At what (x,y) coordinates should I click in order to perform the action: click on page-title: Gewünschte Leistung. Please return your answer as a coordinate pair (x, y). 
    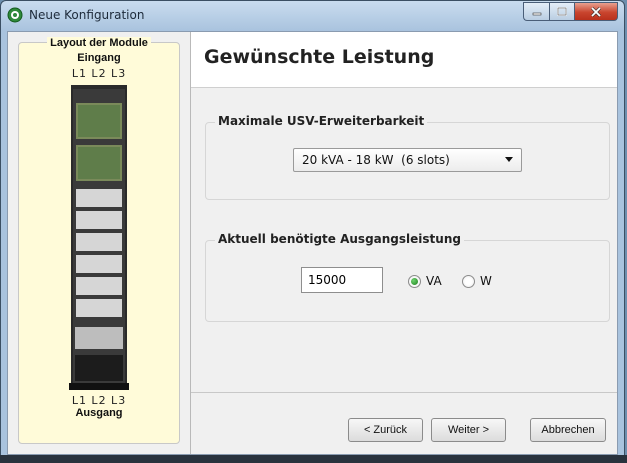
    Looking at the image, I should click on (319, 57).